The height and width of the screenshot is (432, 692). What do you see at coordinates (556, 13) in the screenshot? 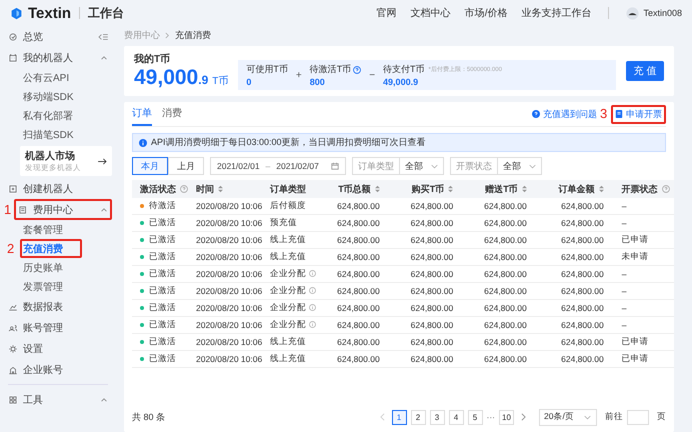
I see `nav-link: 业务支持工作台` at bounding box center [556, 13].